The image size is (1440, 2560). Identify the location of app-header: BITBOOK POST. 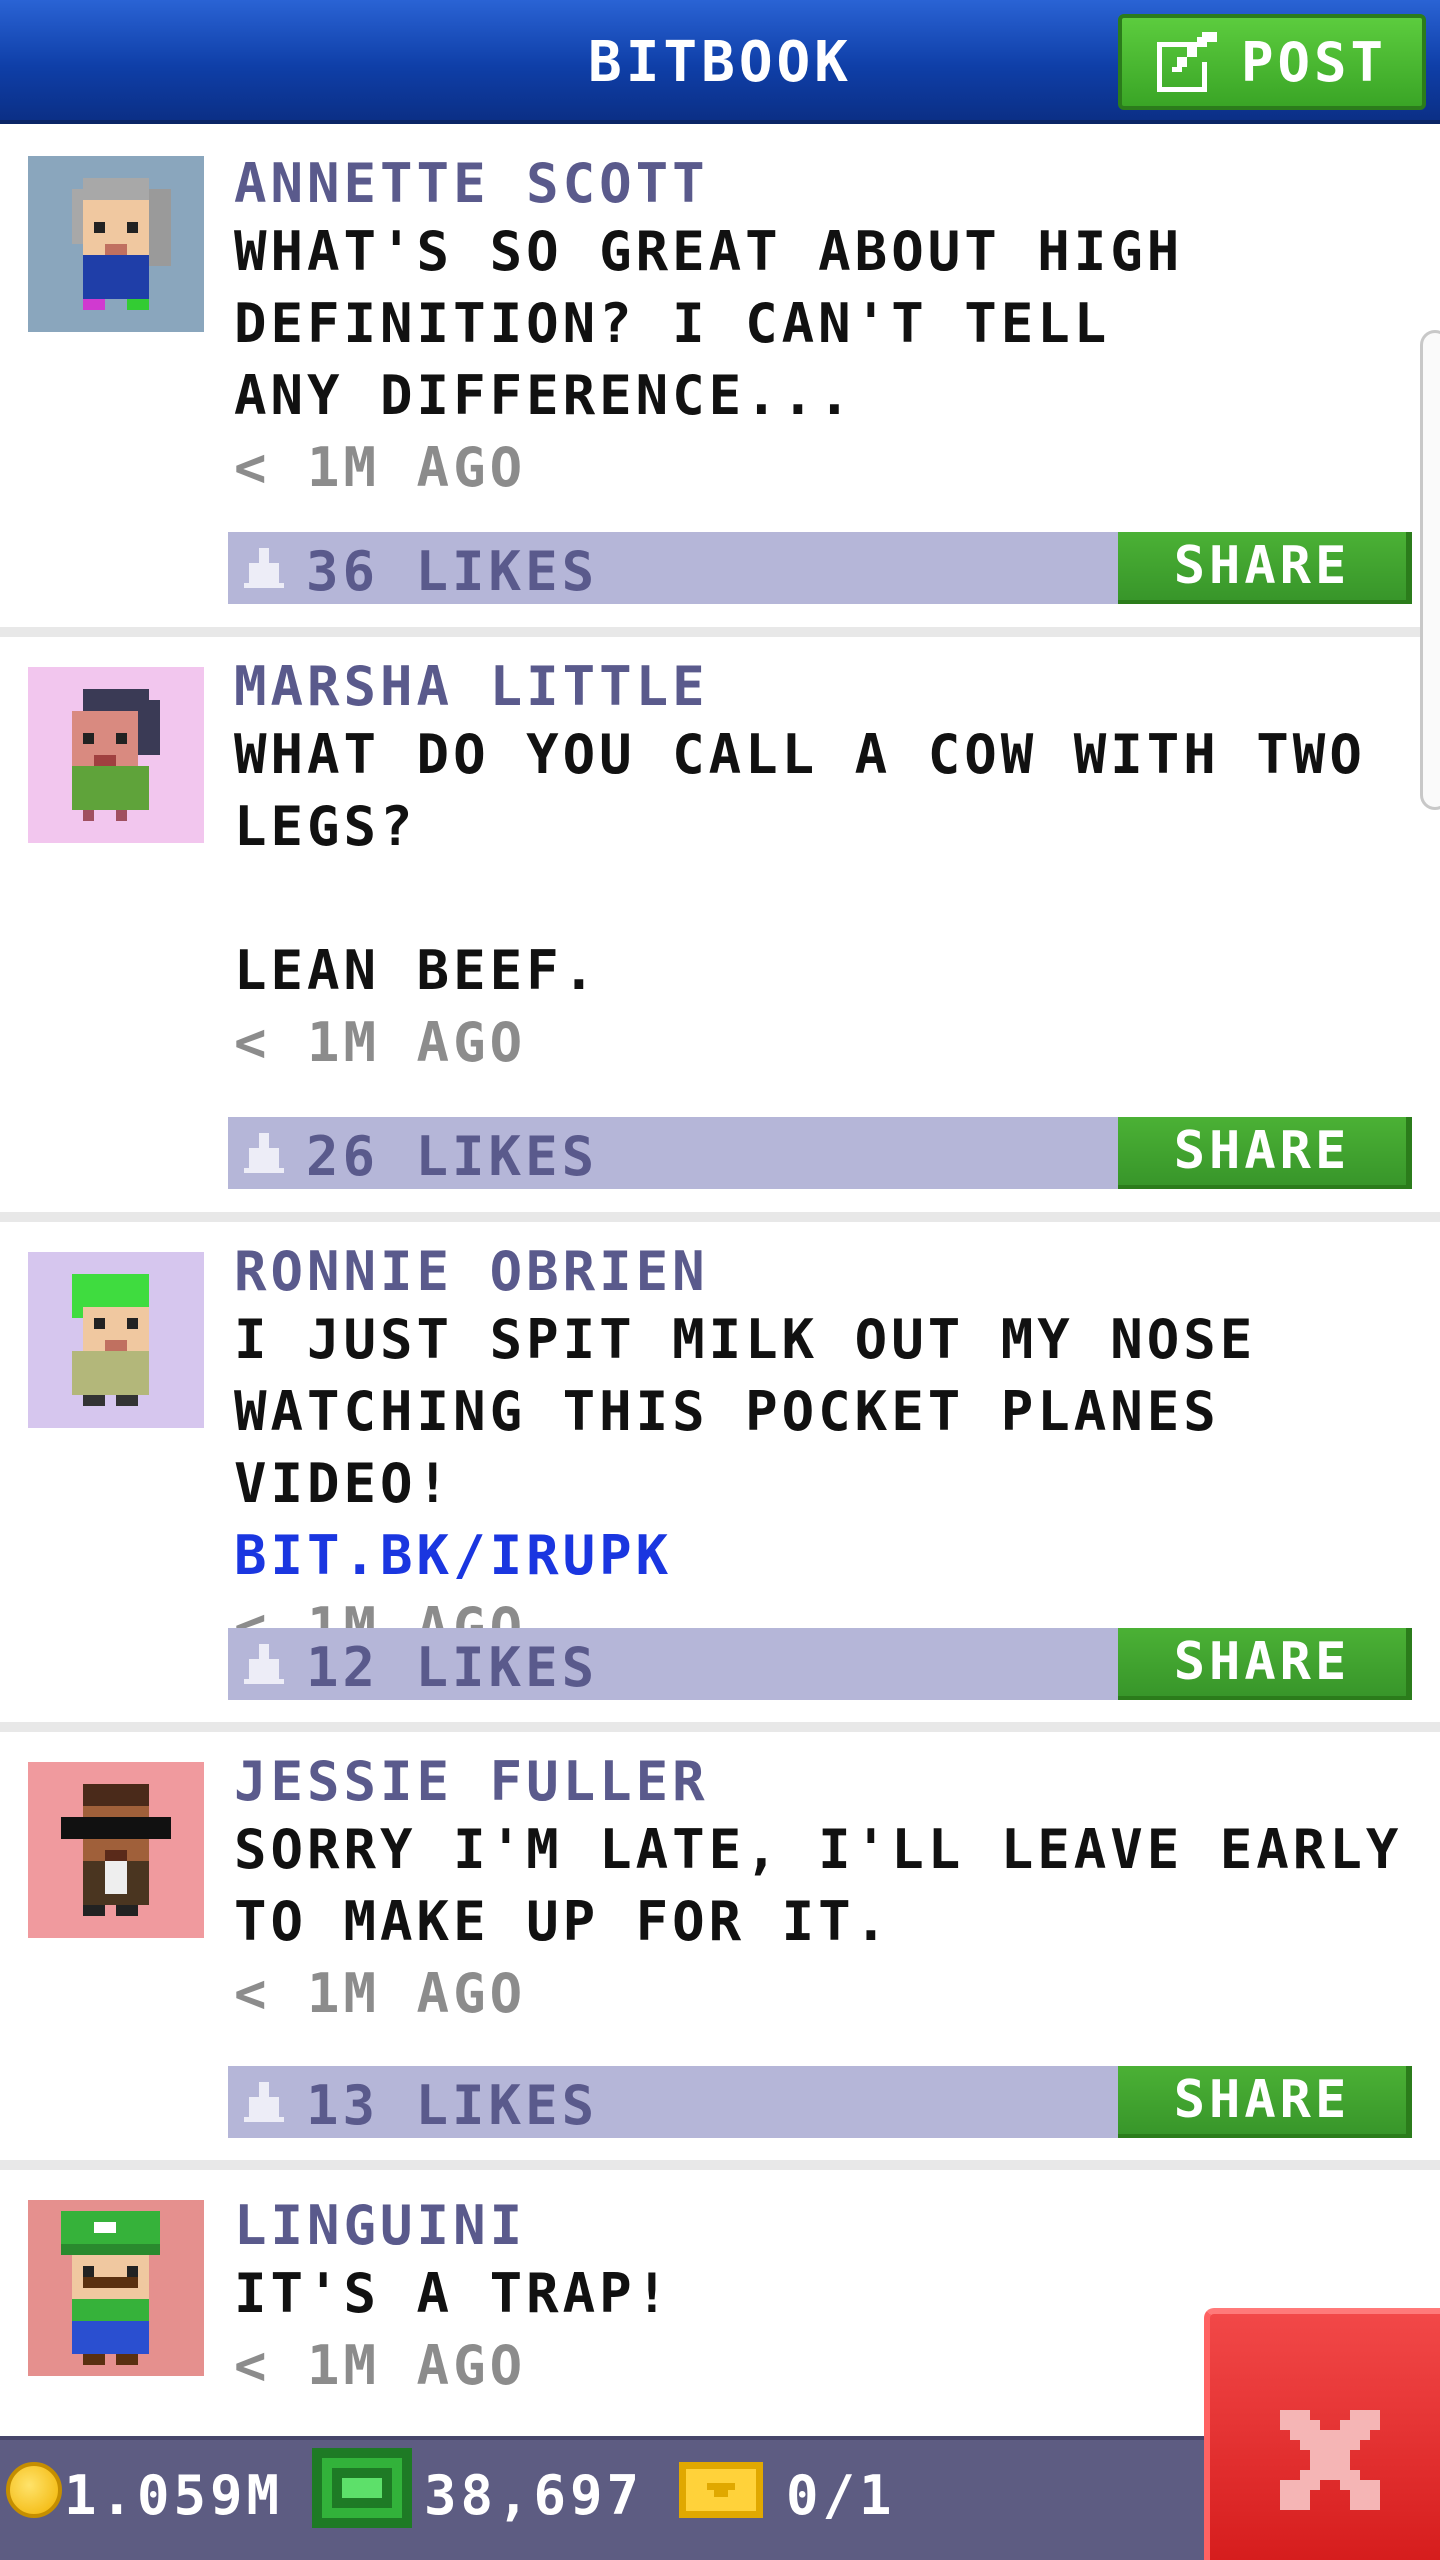
(720, 62).